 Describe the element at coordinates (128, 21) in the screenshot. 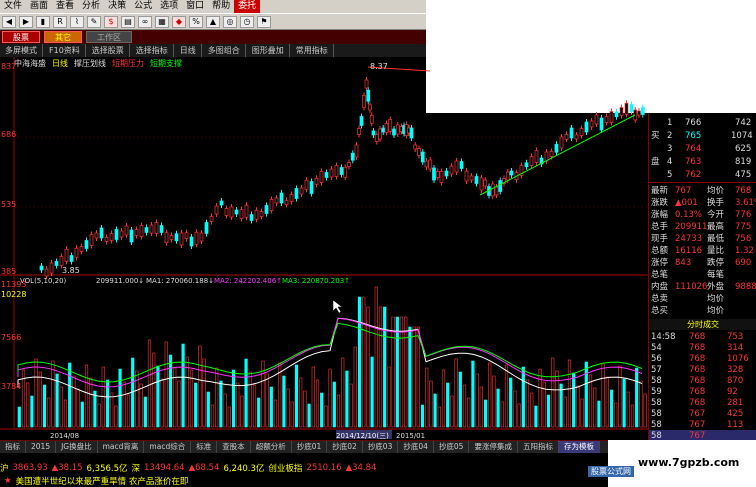

I see `book-icon: ▤` at that location.